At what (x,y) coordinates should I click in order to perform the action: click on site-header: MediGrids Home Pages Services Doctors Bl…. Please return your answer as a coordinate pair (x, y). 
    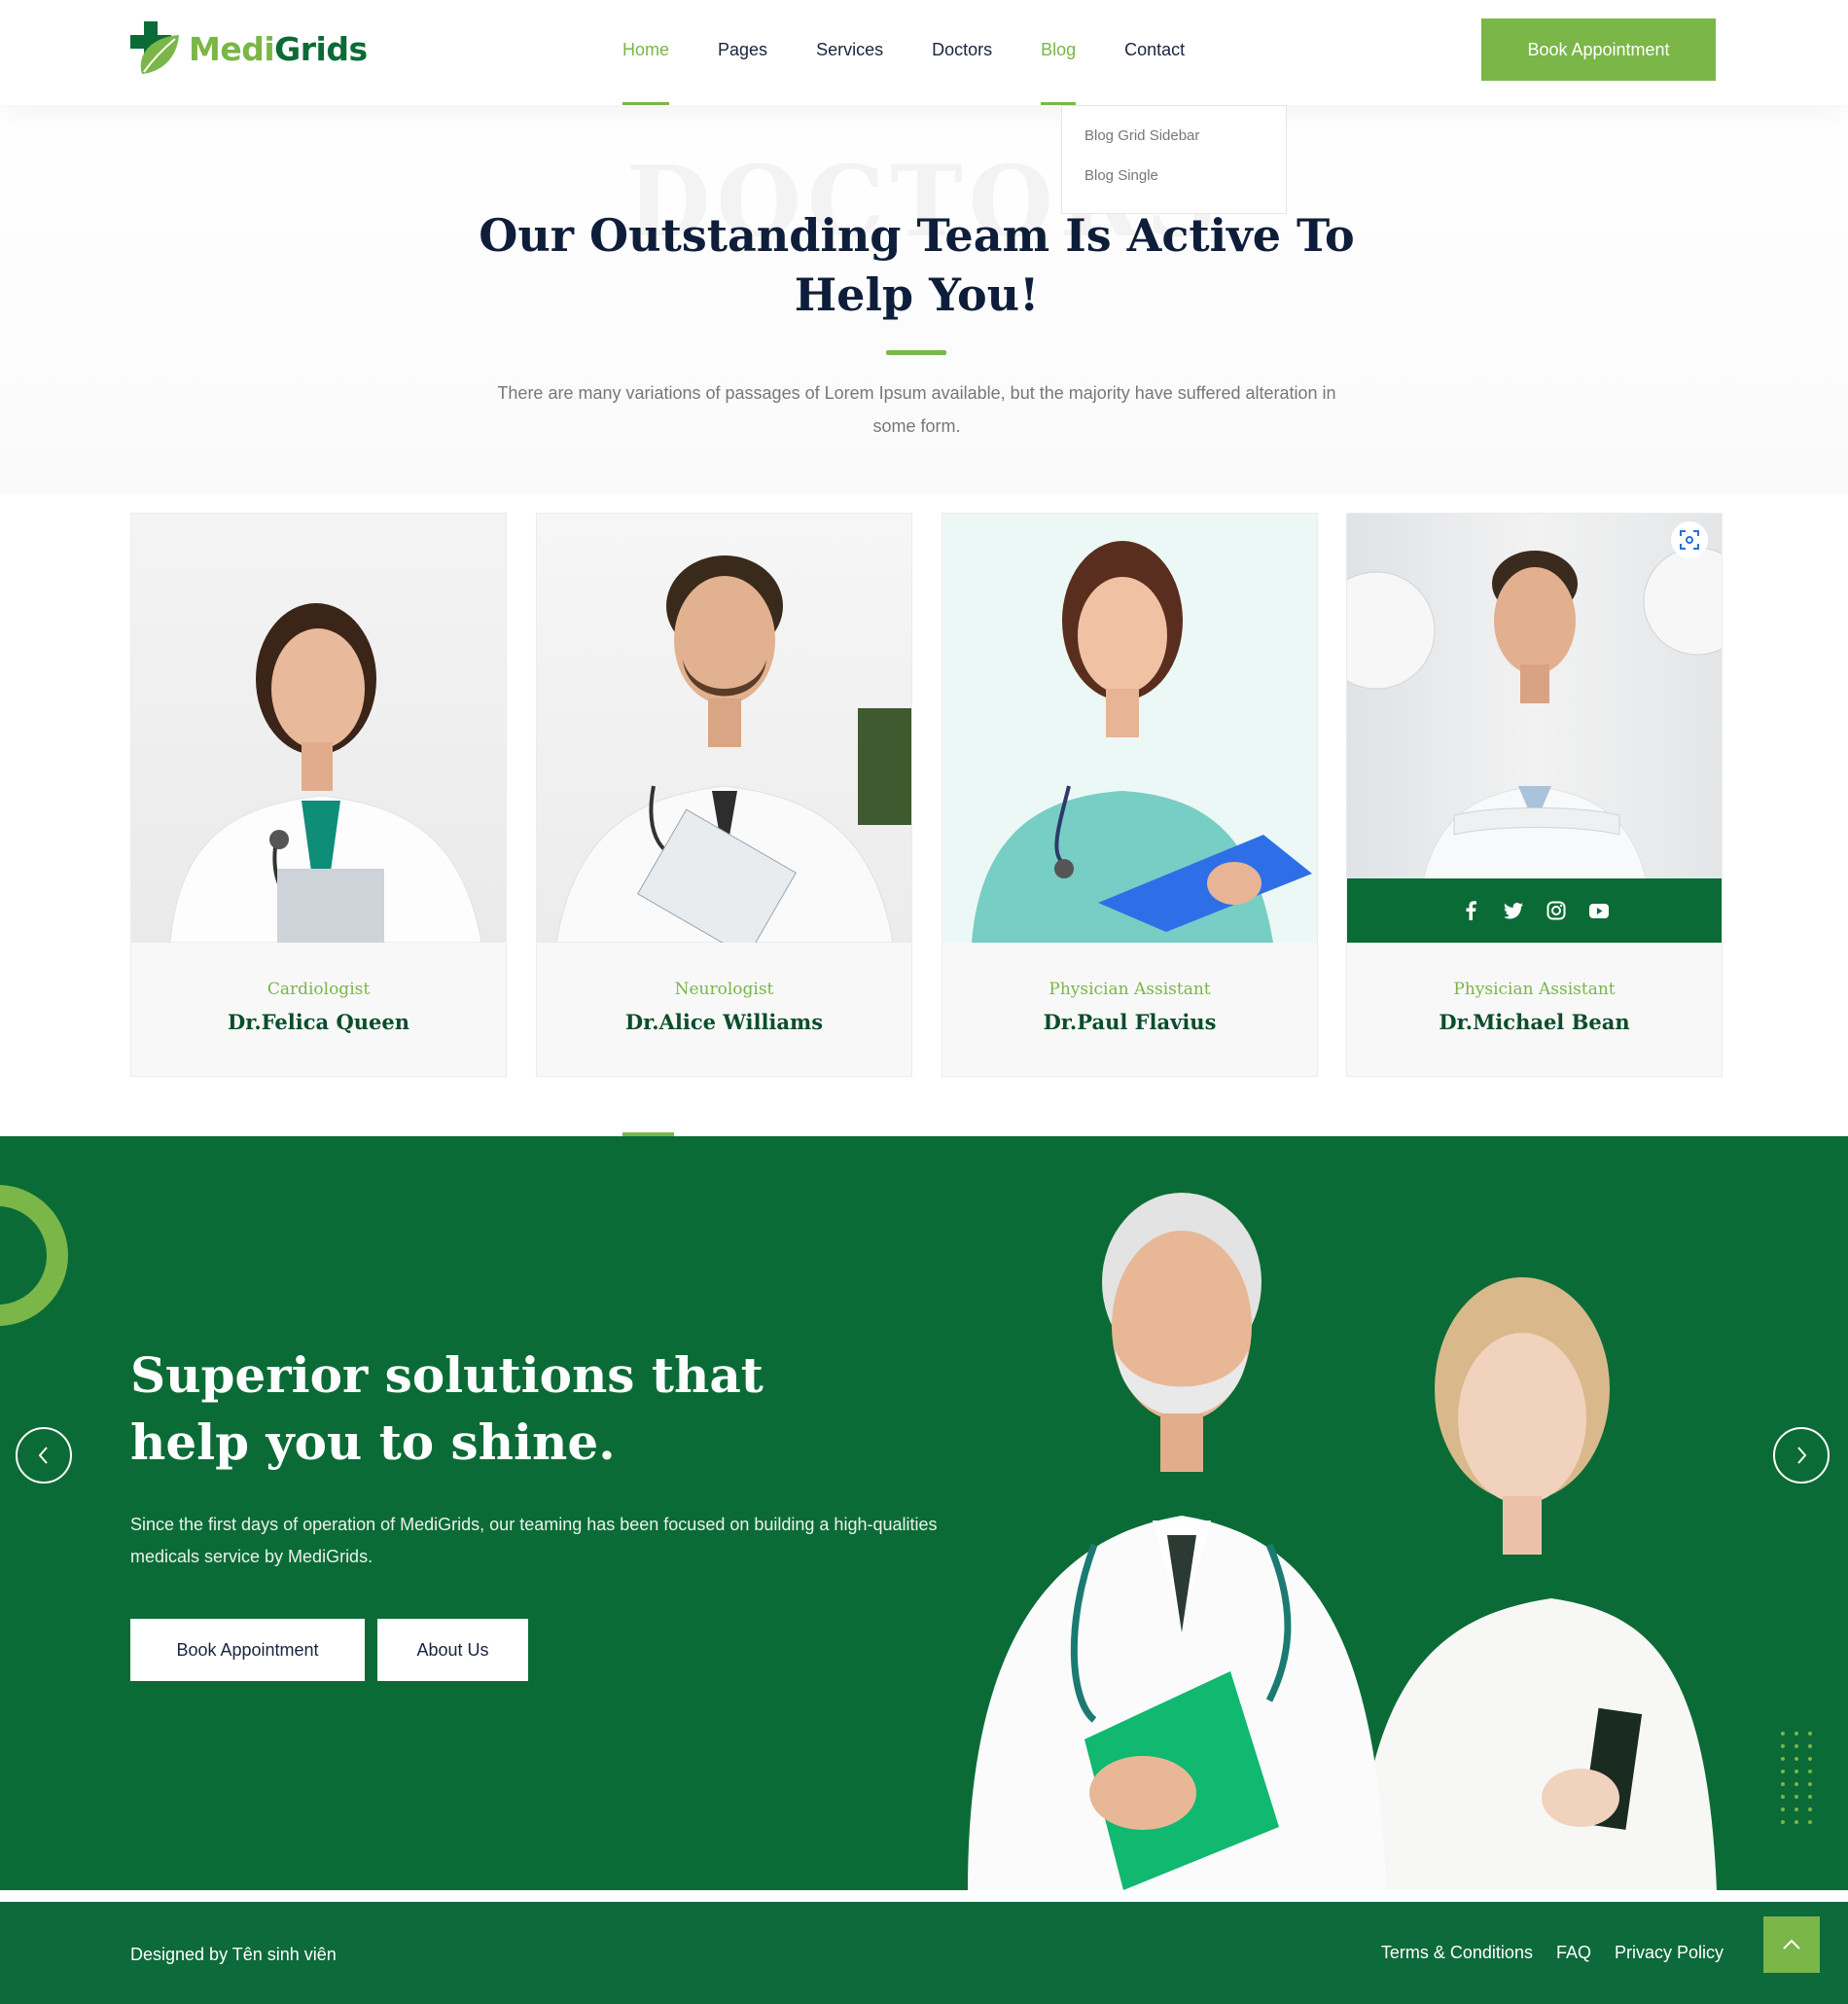
    Looking at the image, I should click on (924, 52).